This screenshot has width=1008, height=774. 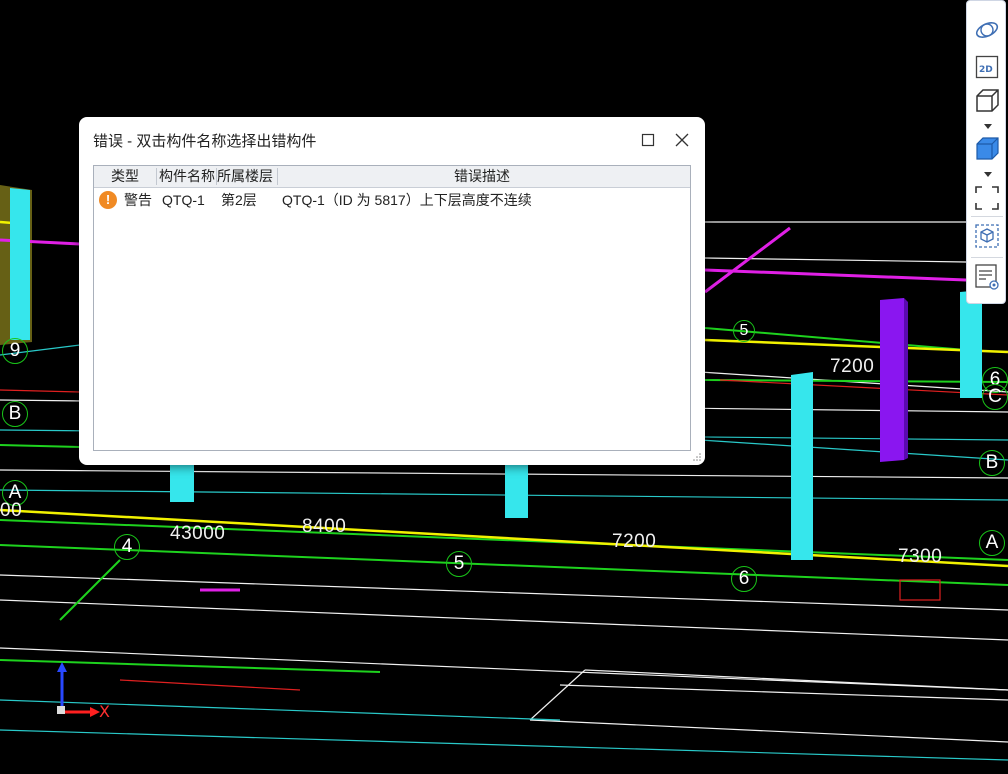 I want to click on grid-label-9: 9, so click(x=15, y=351).